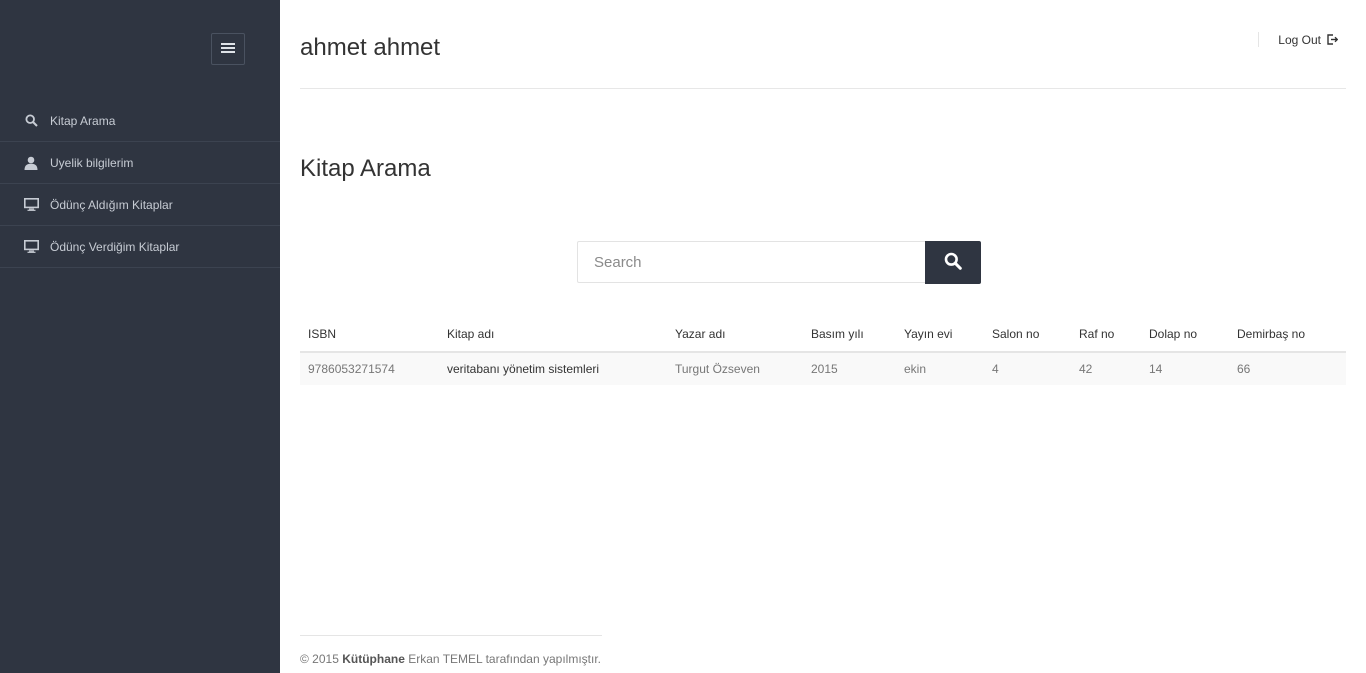 The image size is (1366, 673). Describe the element at coordinates (140, 163) in the screenshot. I see `sidebar-item-uyelik-bilgilerim: Uyelik bilgilerim` at that location.